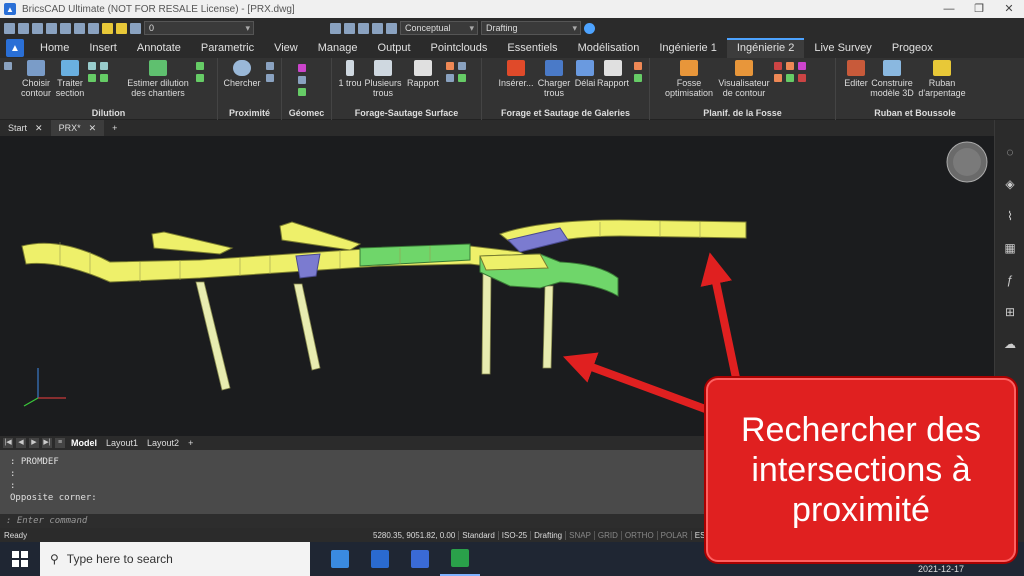 The width and height of the screenshot is (1024, 576). I want to click on callout-text: Rechercher des intersections à proximité, so click(860, 470).